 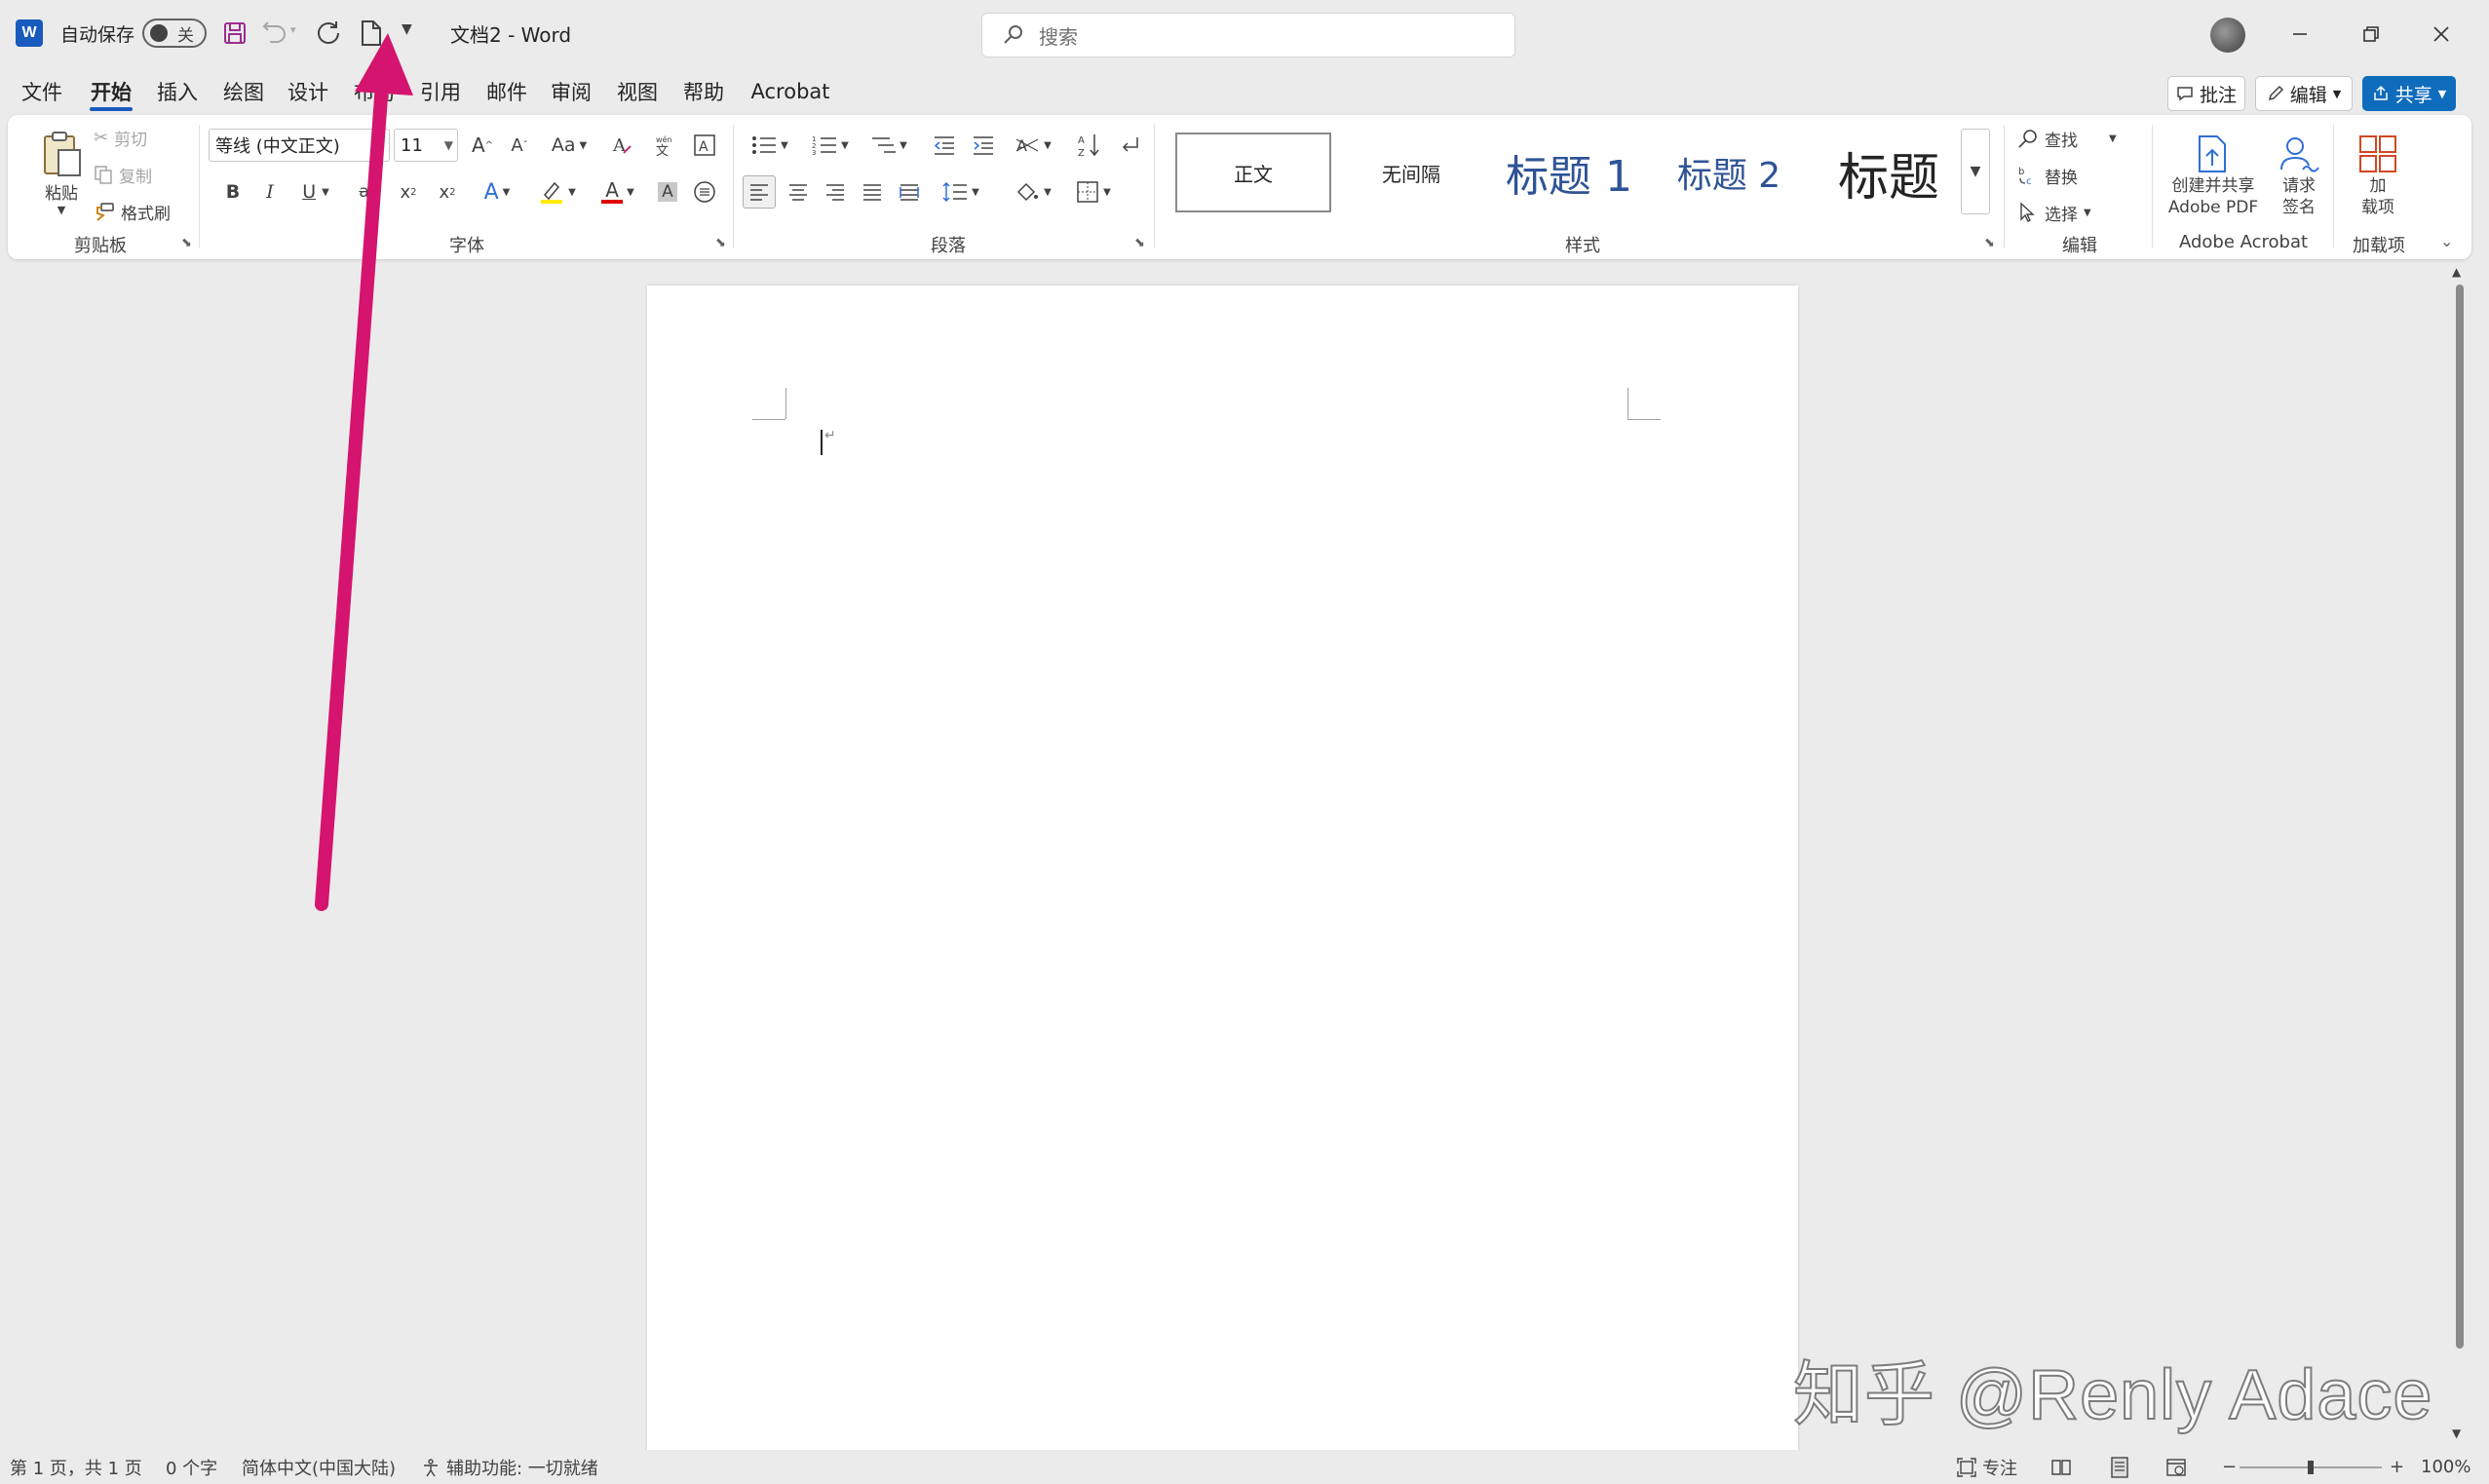 I want to click on web-layout-icon, so click(x=2176, y=1467).